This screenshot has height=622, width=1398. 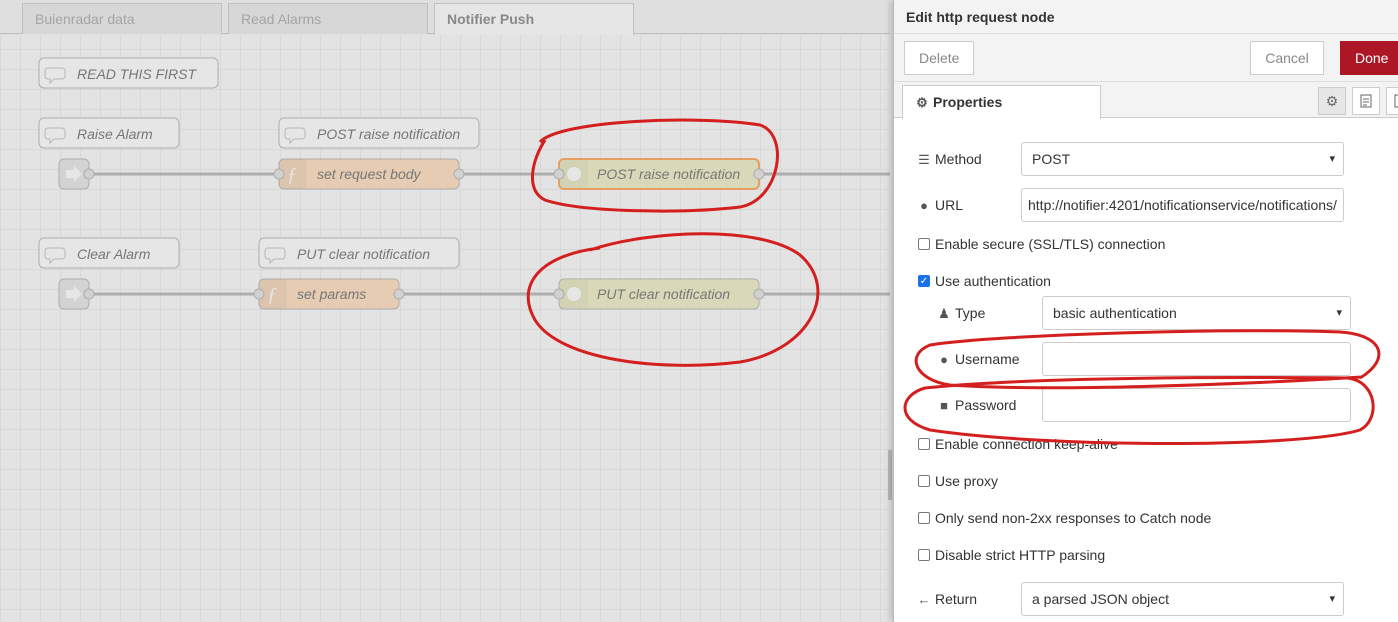 What do you see at coordinates (924, 205) in the screenshot?
I see `globe-icon: ●` at bounding box center [924, 205].